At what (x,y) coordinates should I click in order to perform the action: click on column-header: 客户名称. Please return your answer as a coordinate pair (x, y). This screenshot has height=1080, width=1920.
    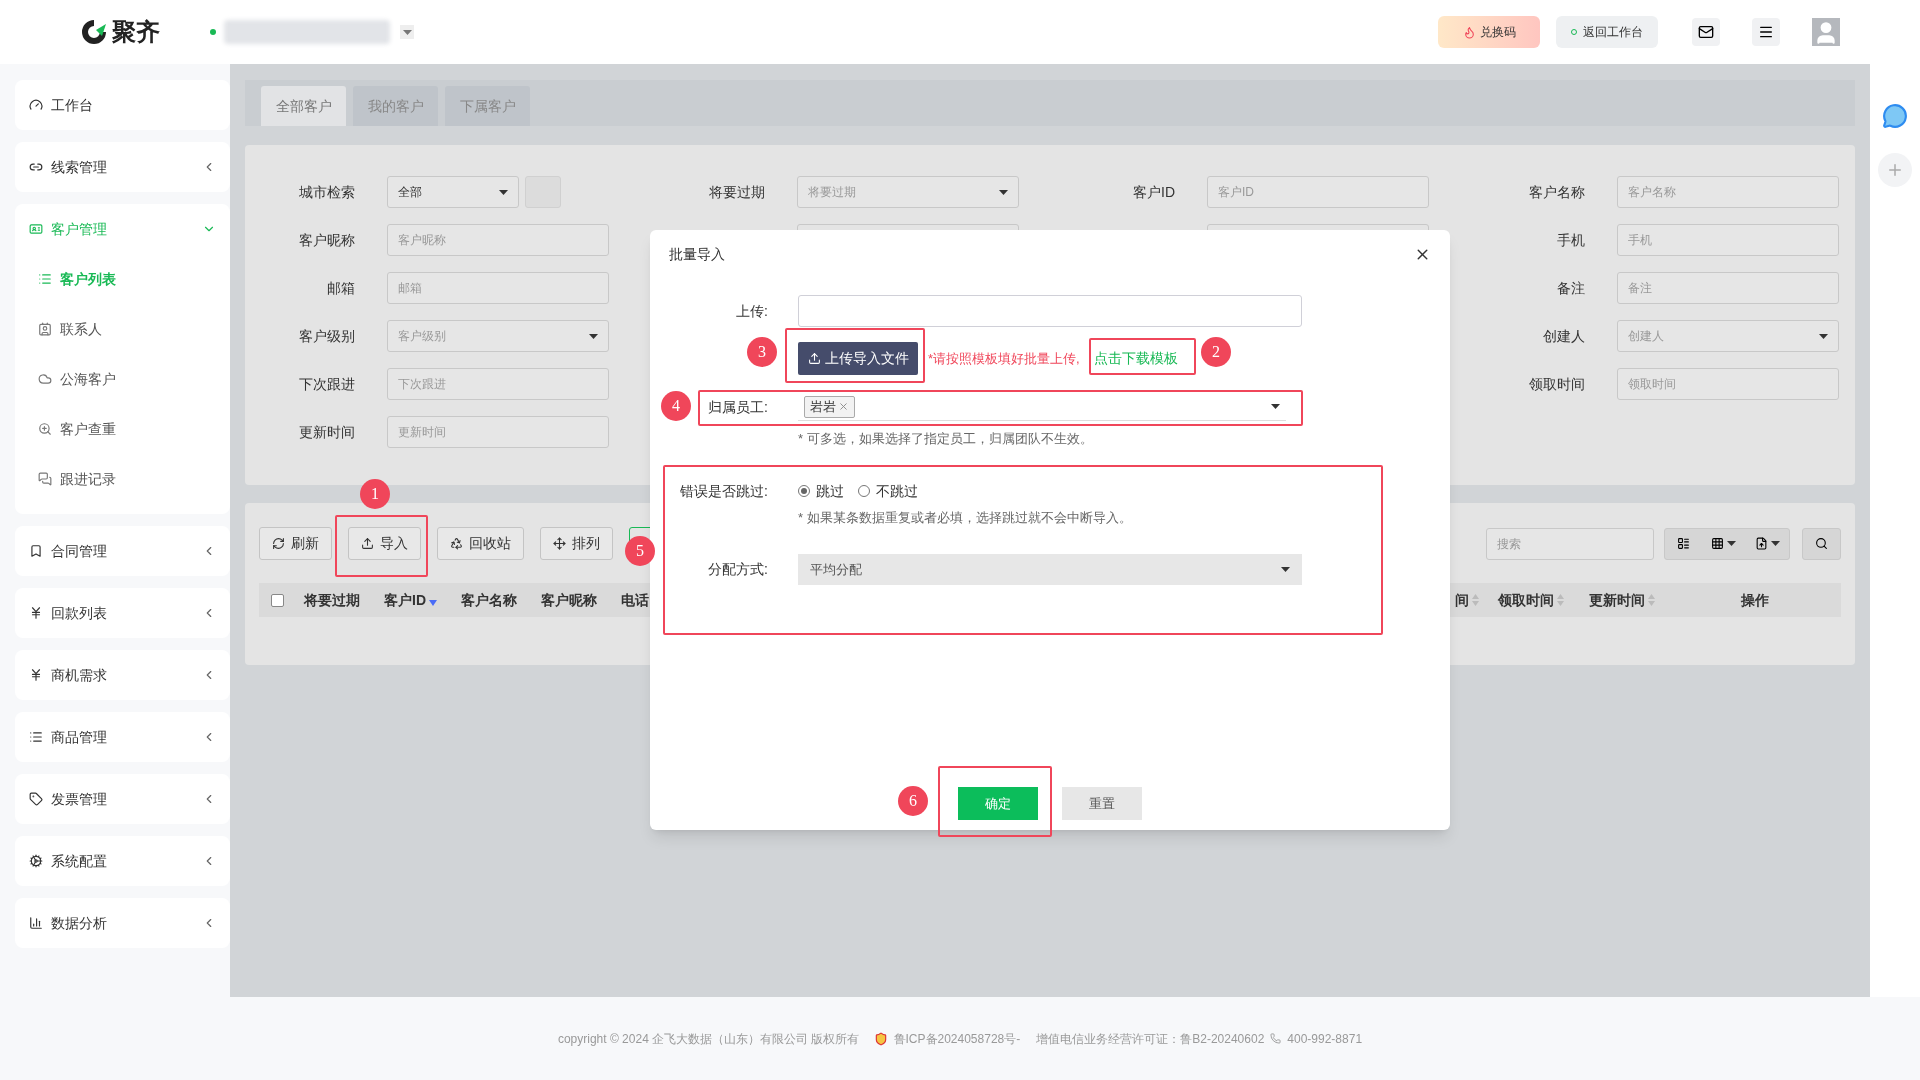
    Looking at the image, I should click on (489, 600).